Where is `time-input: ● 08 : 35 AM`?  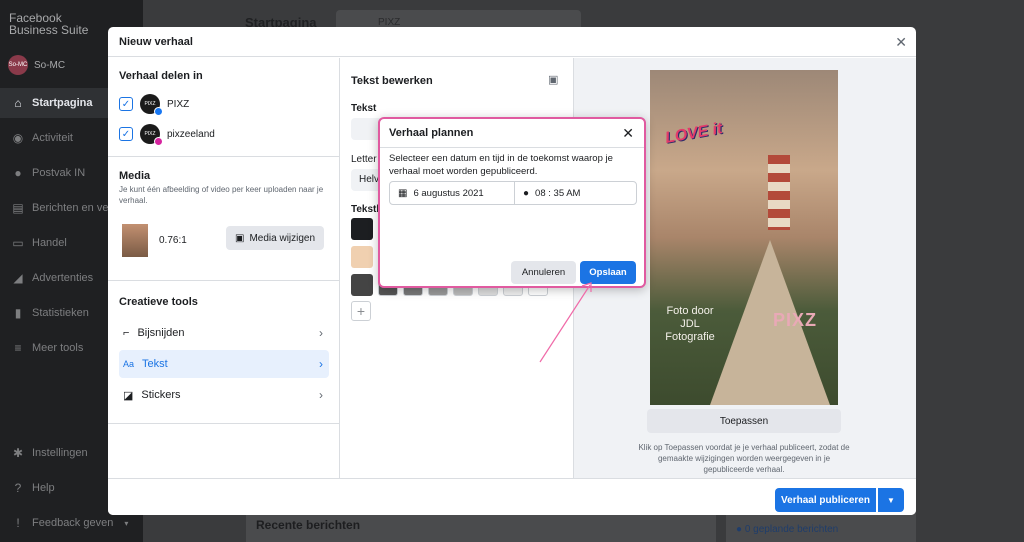 time-input: ● 08 : 35 AM is located at coordinates (575, 193).